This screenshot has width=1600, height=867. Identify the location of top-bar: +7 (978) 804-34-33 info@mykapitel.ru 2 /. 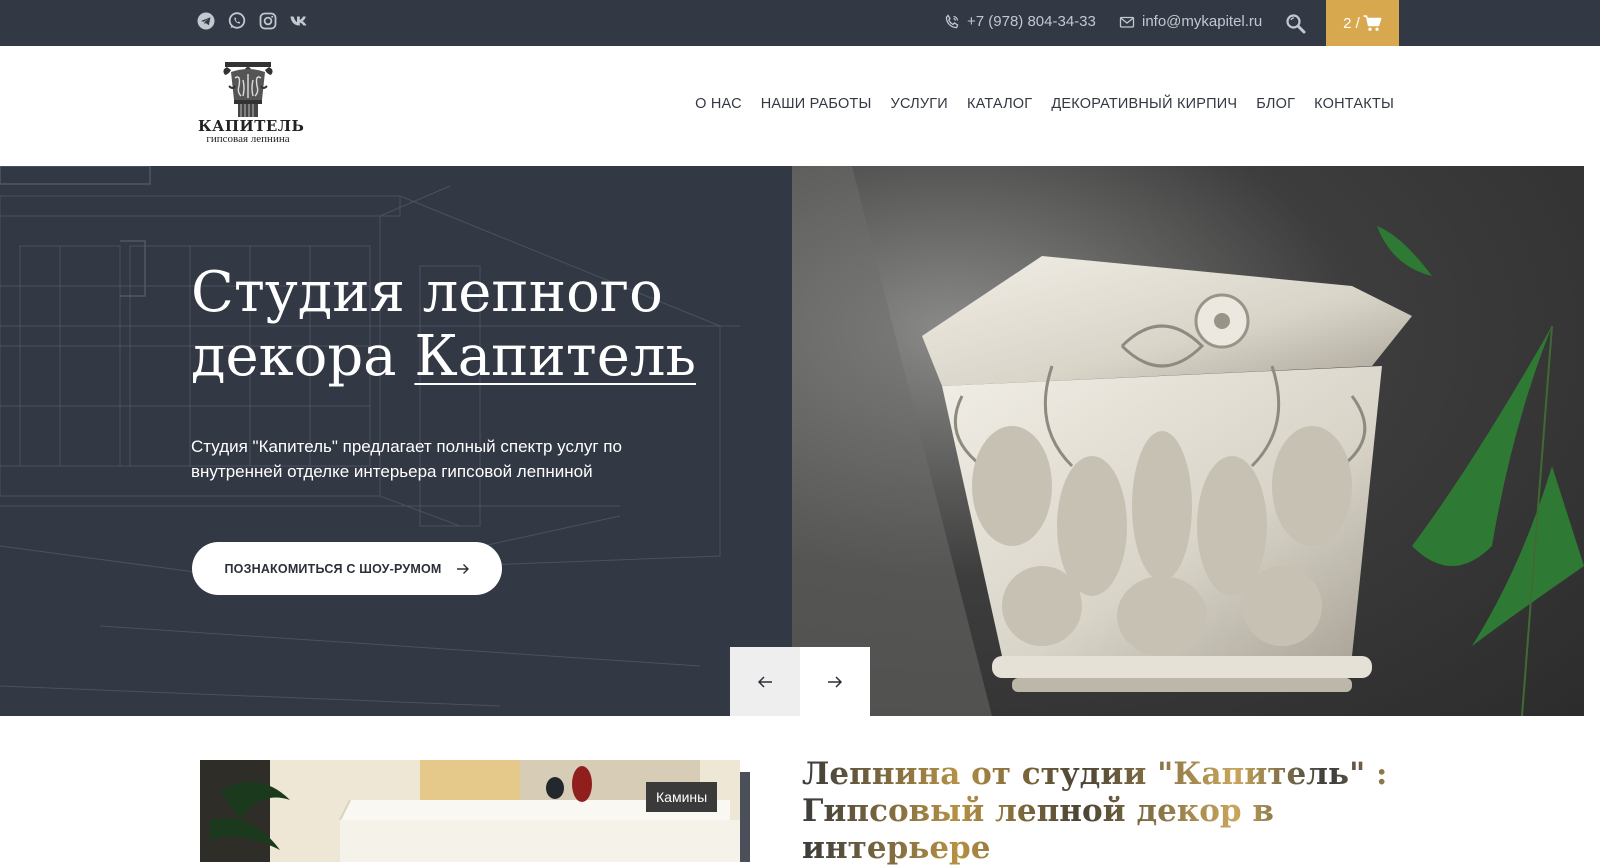
(800, 23).